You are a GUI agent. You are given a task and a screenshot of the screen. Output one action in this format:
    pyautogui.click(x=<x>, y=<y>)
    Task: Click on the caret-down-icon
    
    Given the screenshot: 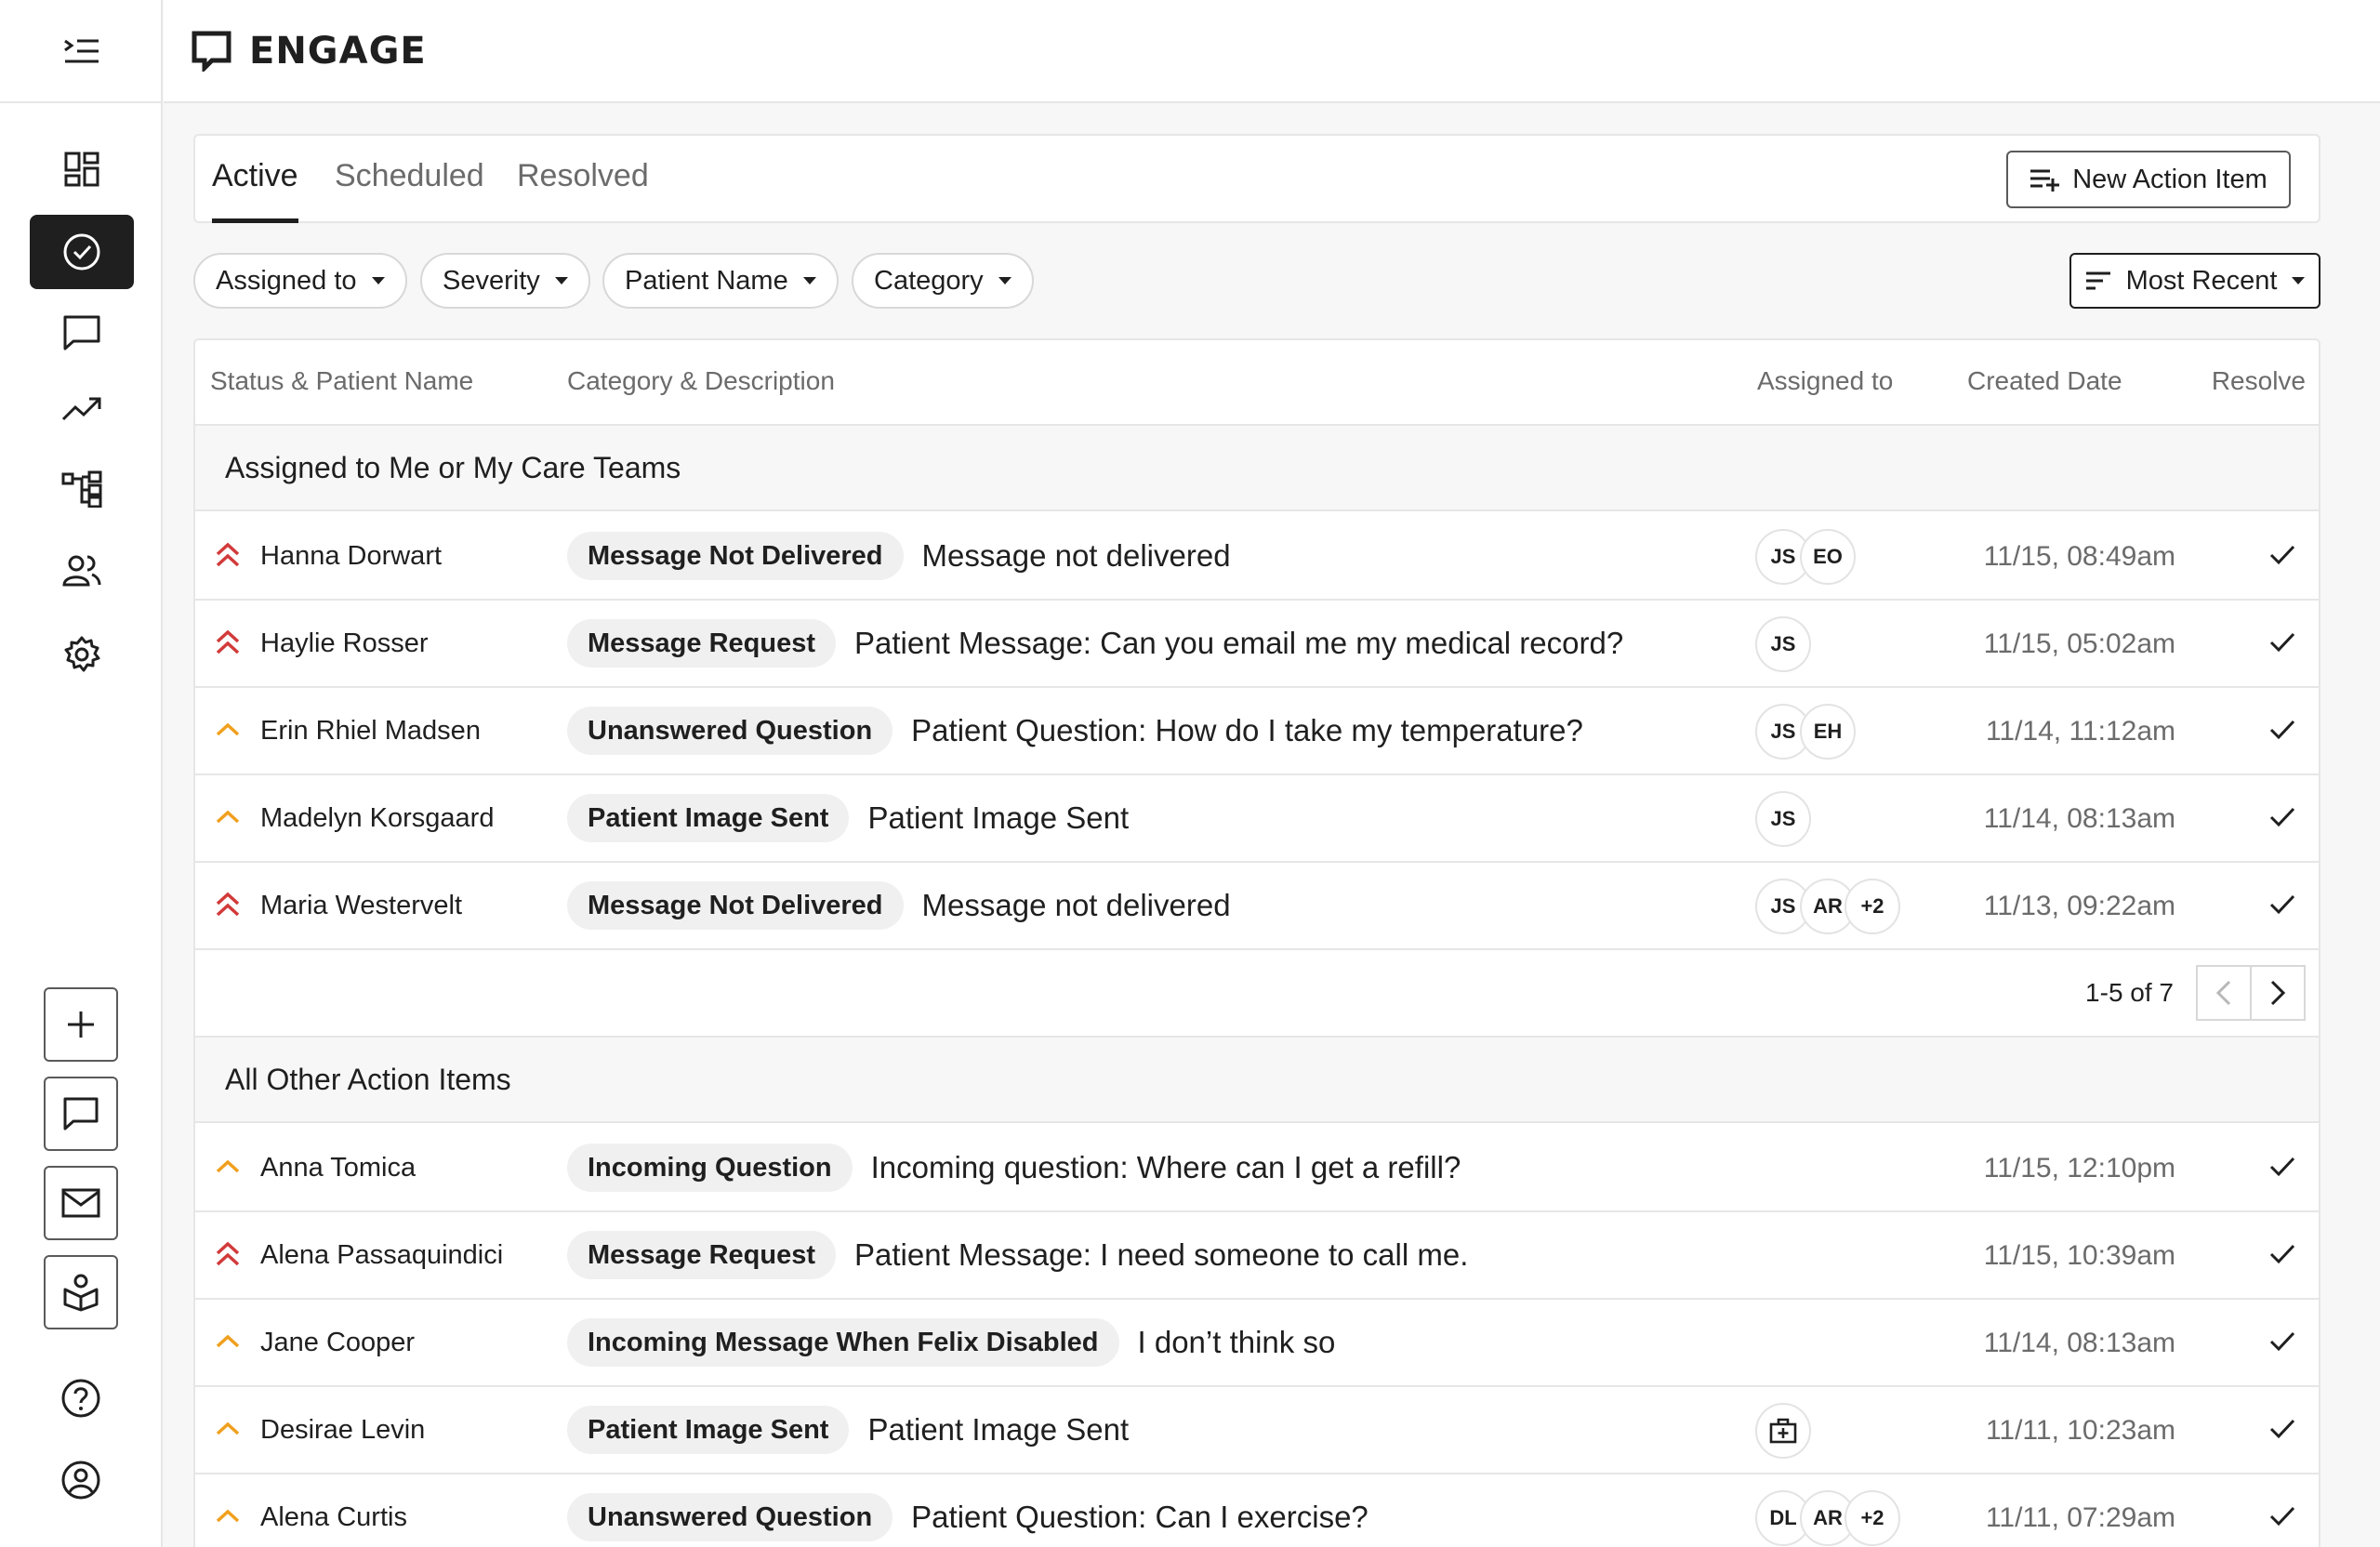 What is the action you would take?
    pyautogui.click(x=2299, y=280)
    